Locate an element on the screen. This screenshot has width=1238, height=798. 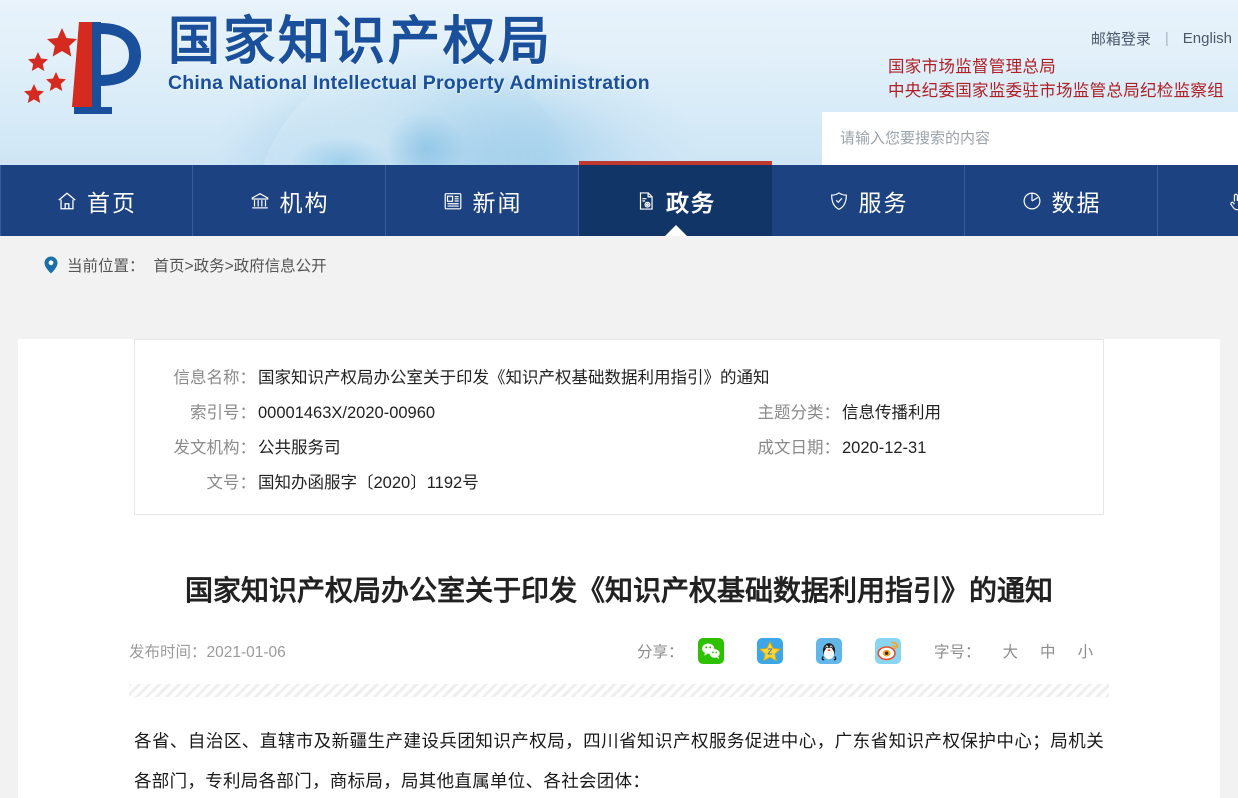
svg-text: Z is located at coordinates (769, 652).